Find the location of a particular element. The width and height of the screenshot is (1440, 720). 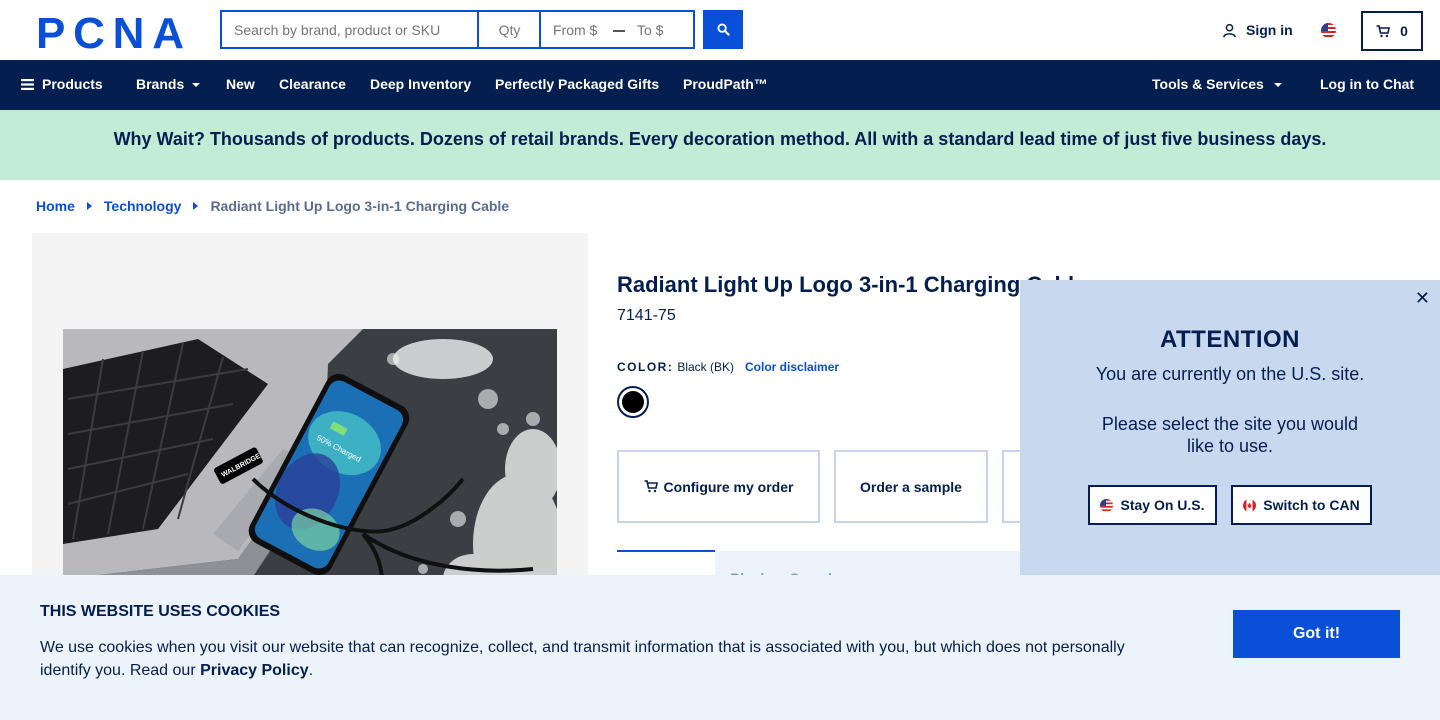

nav-tools: Tools & Services is located at coordinates (1217, 85).